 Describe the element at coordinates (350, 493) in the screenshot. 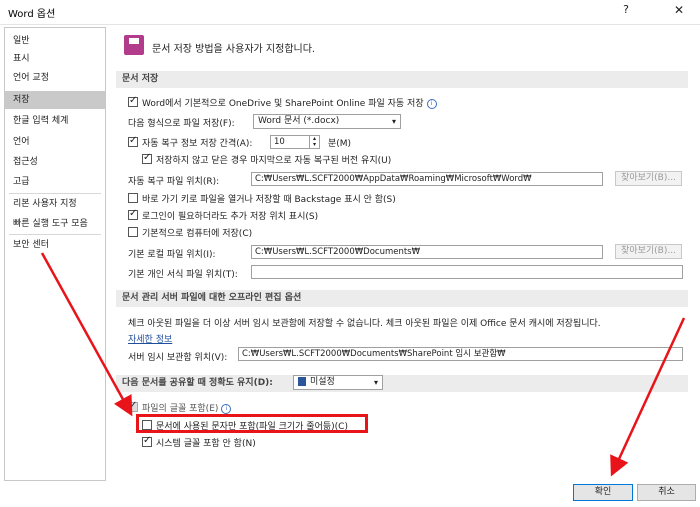

I see `dialog-footer: 확인 취소` at that location.